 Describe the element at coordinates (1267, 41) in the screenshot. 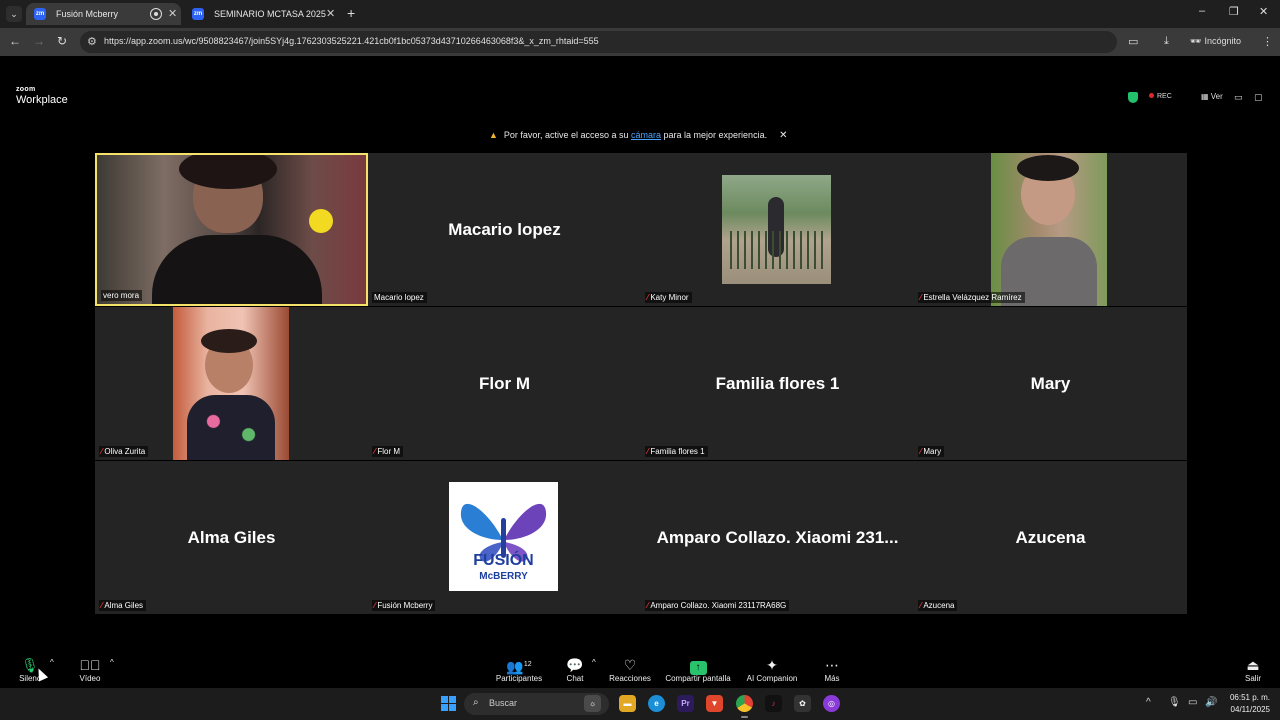

I see `browser-menu-icon: ⋮` at that location.